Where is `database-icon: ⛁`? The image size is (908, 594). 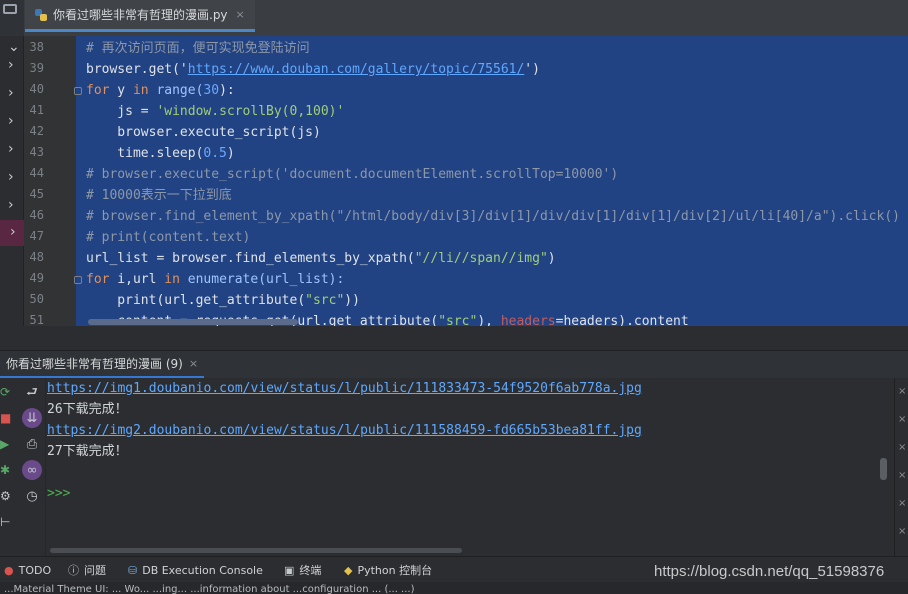 database-icon: ⛁ is located at coordinates (133, 570).